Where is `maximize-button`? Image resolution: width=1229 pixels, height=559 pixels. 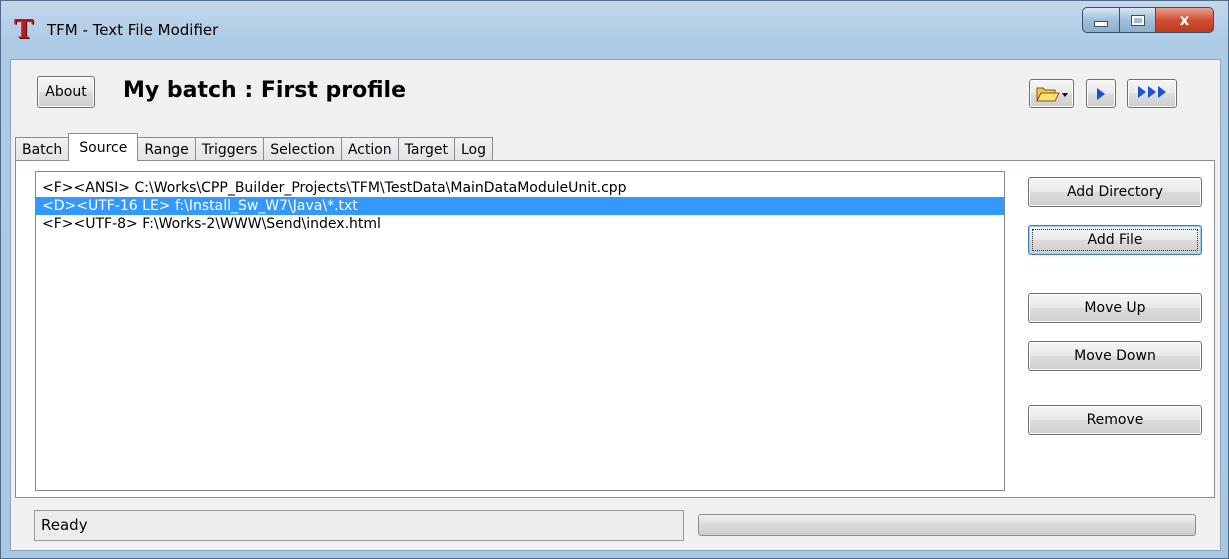 maximize-button is located at coordinates (1138, 20).